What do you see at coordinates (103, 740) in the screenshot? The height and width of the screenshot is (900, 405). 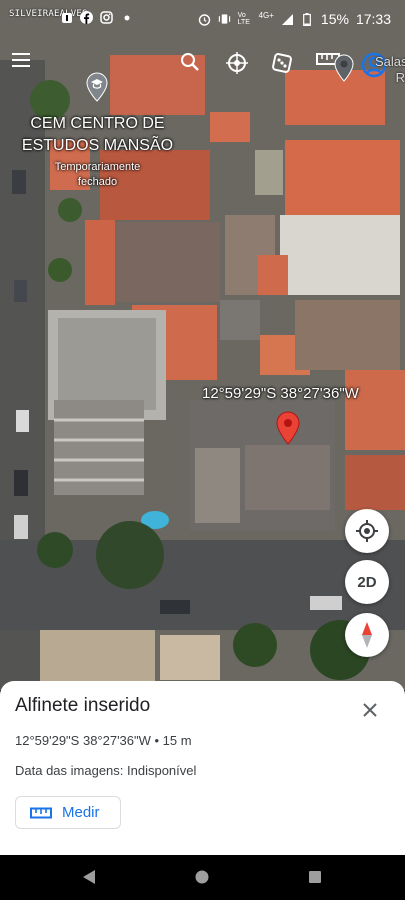 I see `pin-coordinates: 12°59'29"S 38°27'36"W • 15 m` at bounding box center [103, 740].